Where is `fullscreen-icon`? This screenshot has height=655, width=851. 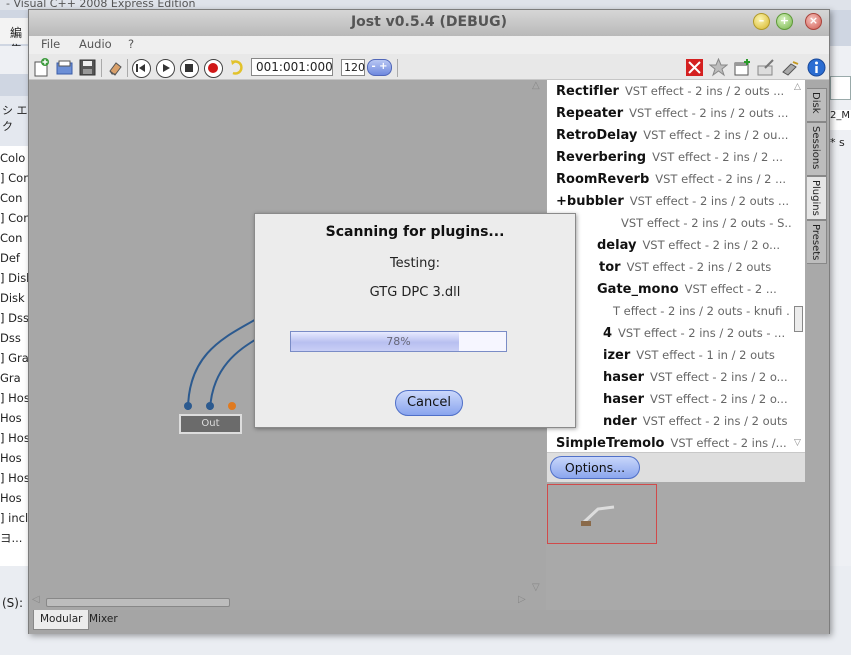
fullscreen-icon is located at coordinates (694, 67).